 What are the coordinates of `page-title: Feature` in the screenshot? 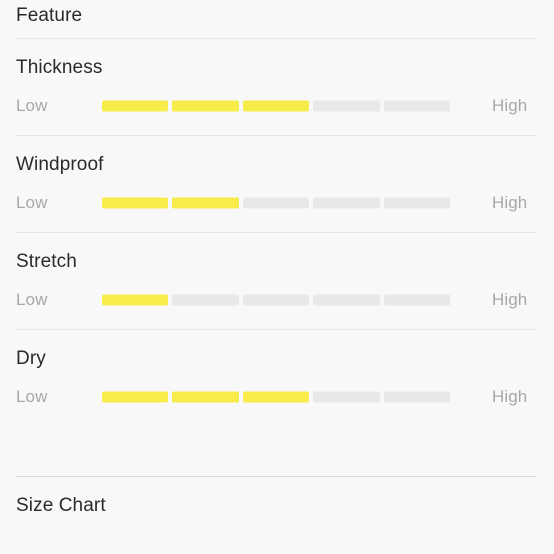 It's located at (49, 15).